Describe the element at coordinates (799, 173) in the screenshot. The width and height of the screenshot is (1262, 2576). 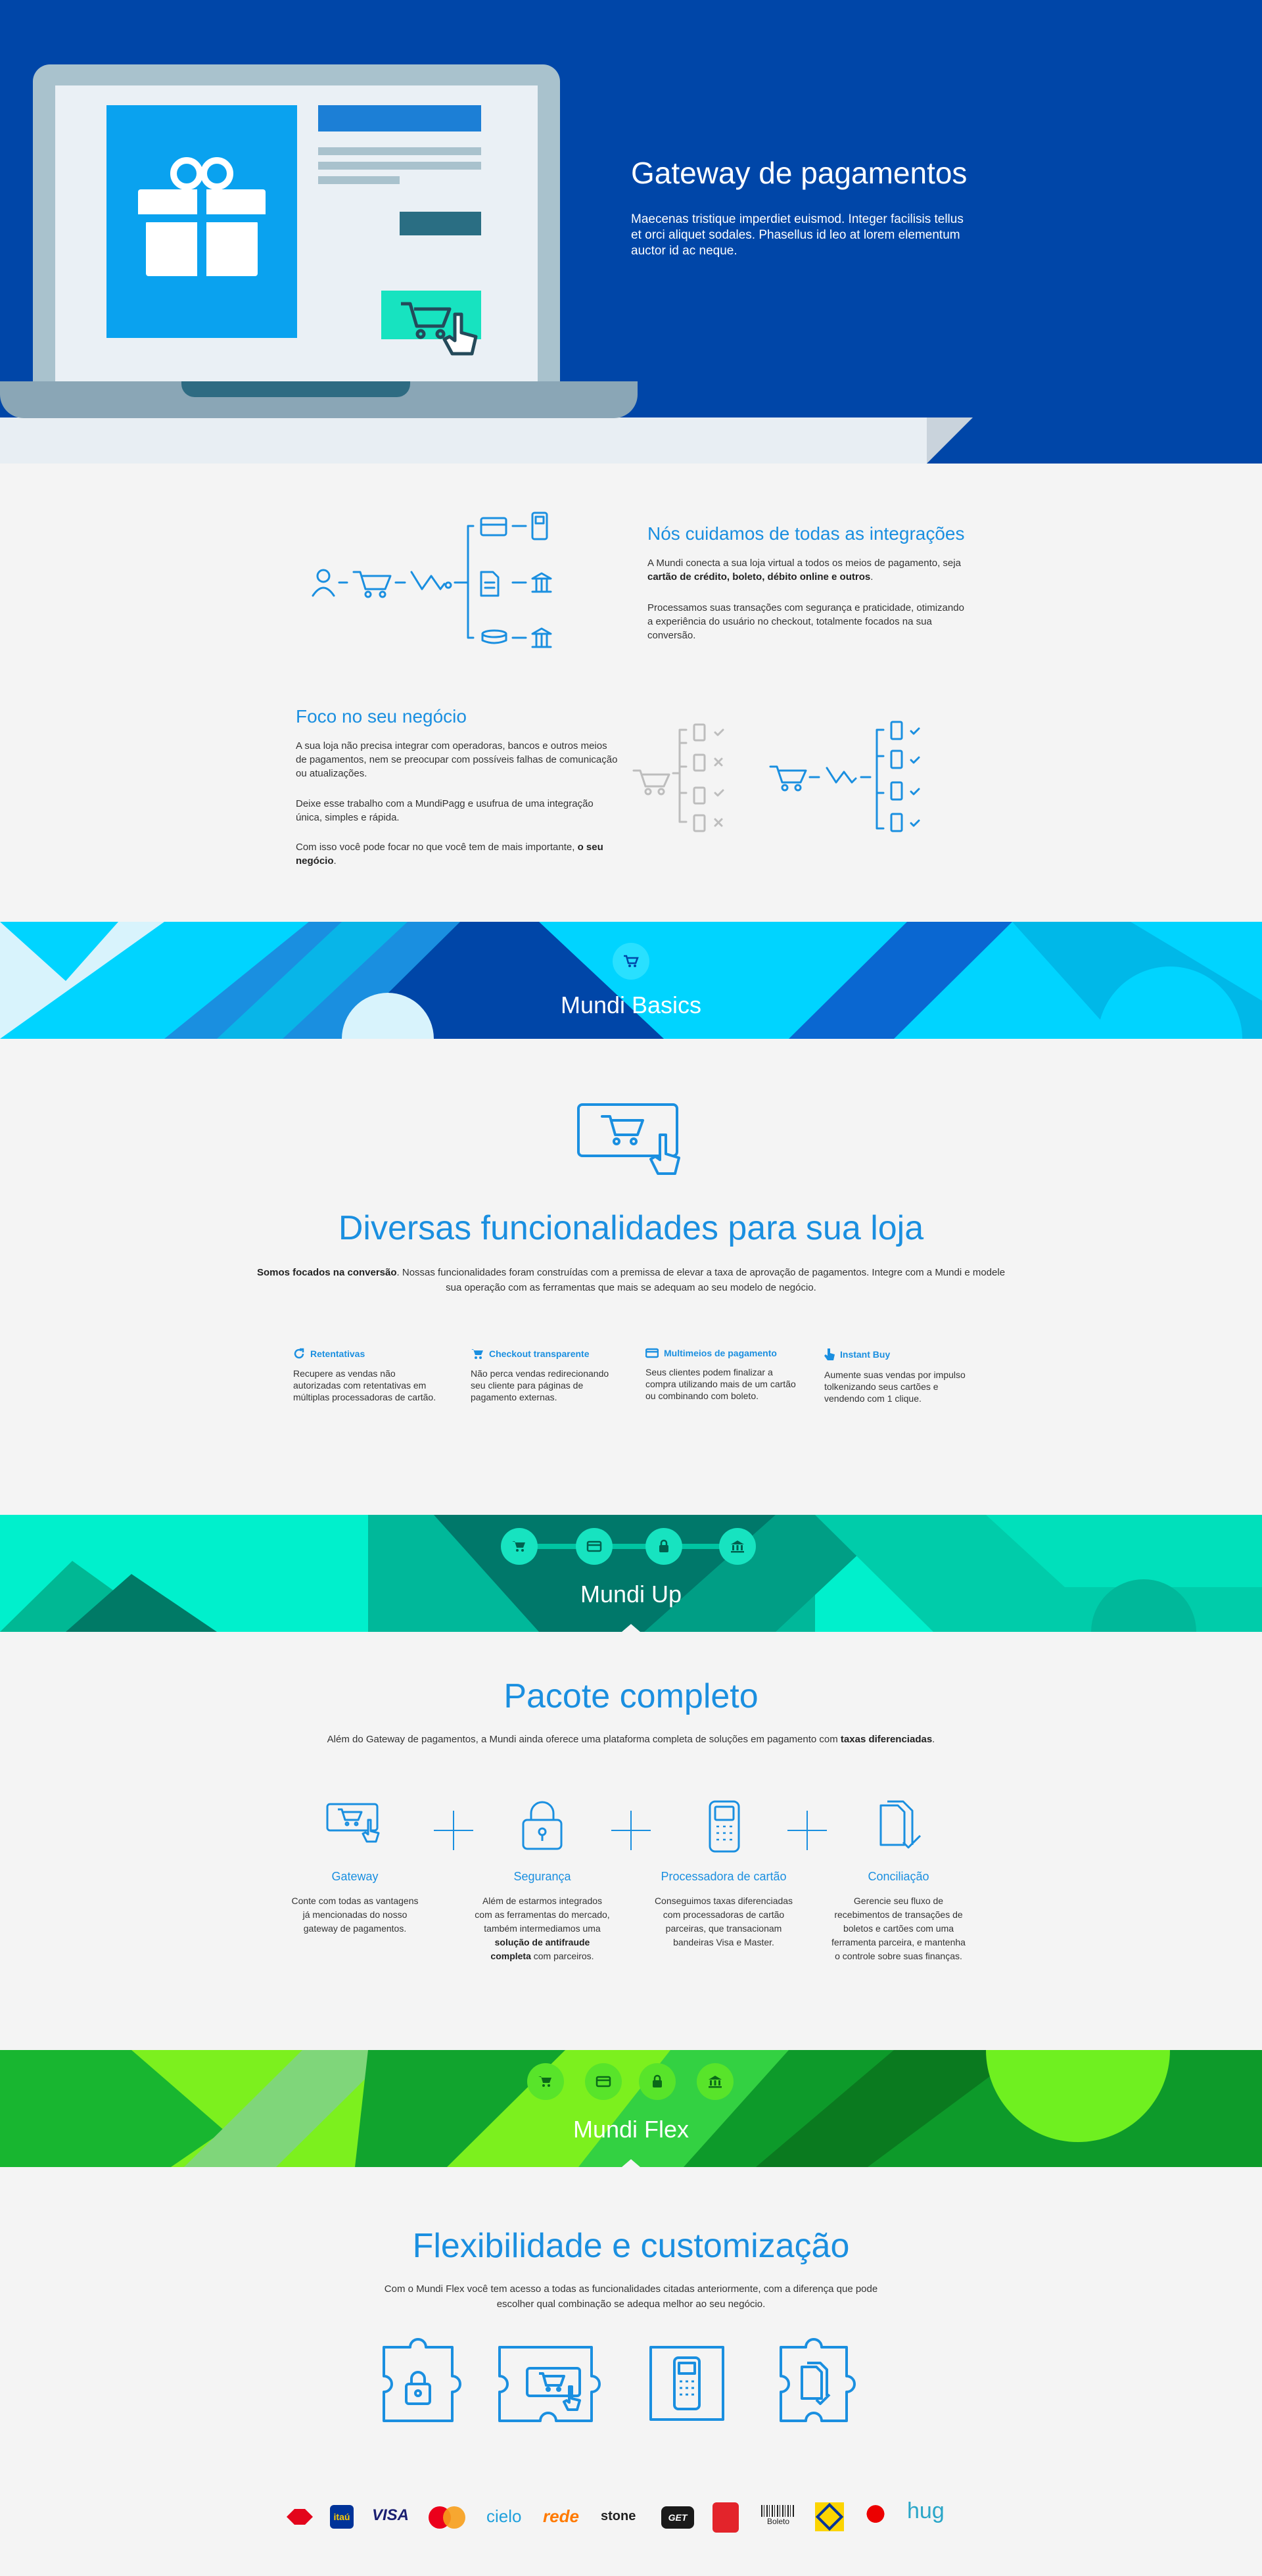
I see `hero-title: Gateway de pagamentos` at that location.